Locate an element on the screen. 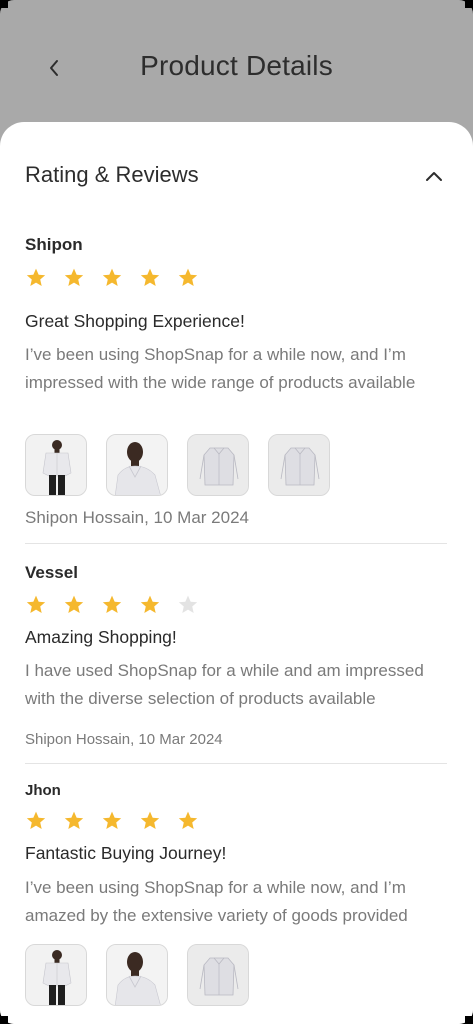 Image resolution: width=473 pixels, height=1024 pixels. review-title: Fantastic Buying Journey! is located at coordinates (126, 853).